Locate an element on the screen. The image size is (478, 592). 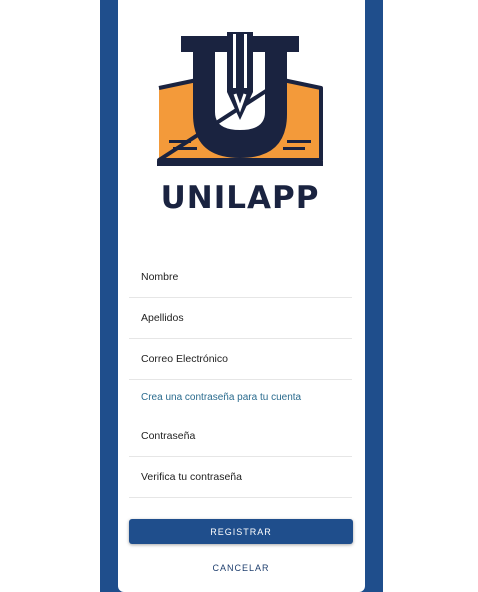
first-name-input is located at coordinates (241, 277).